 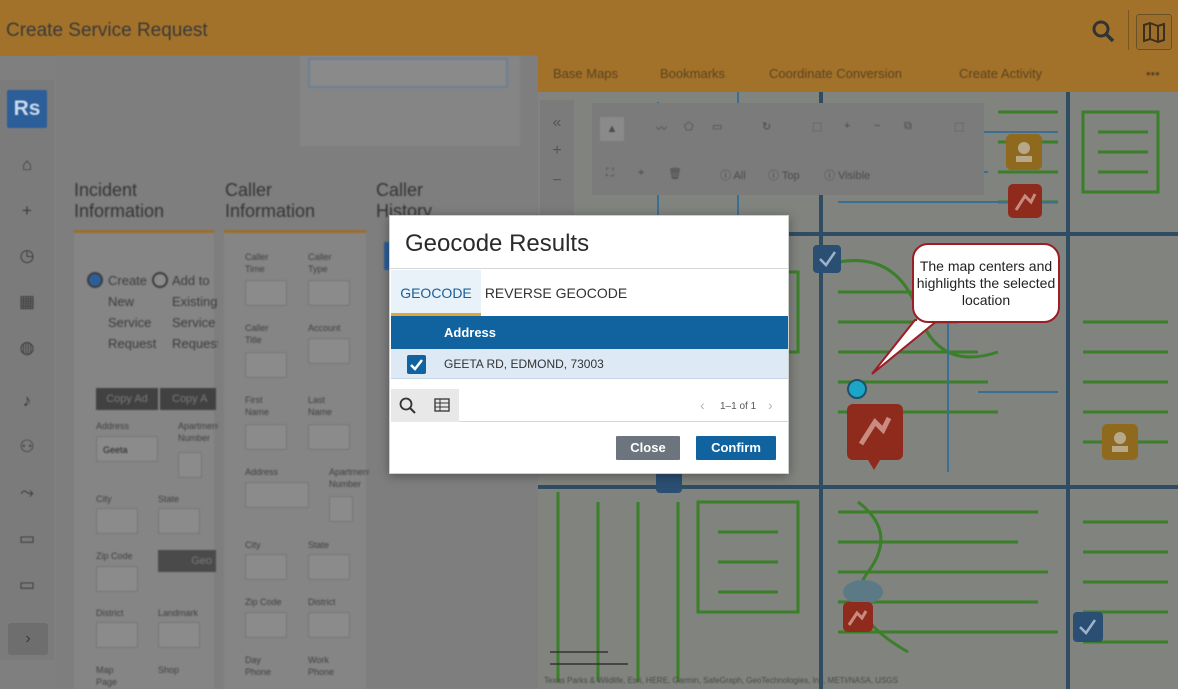 I want to click on top-card-input, so click(x=408, y=73).